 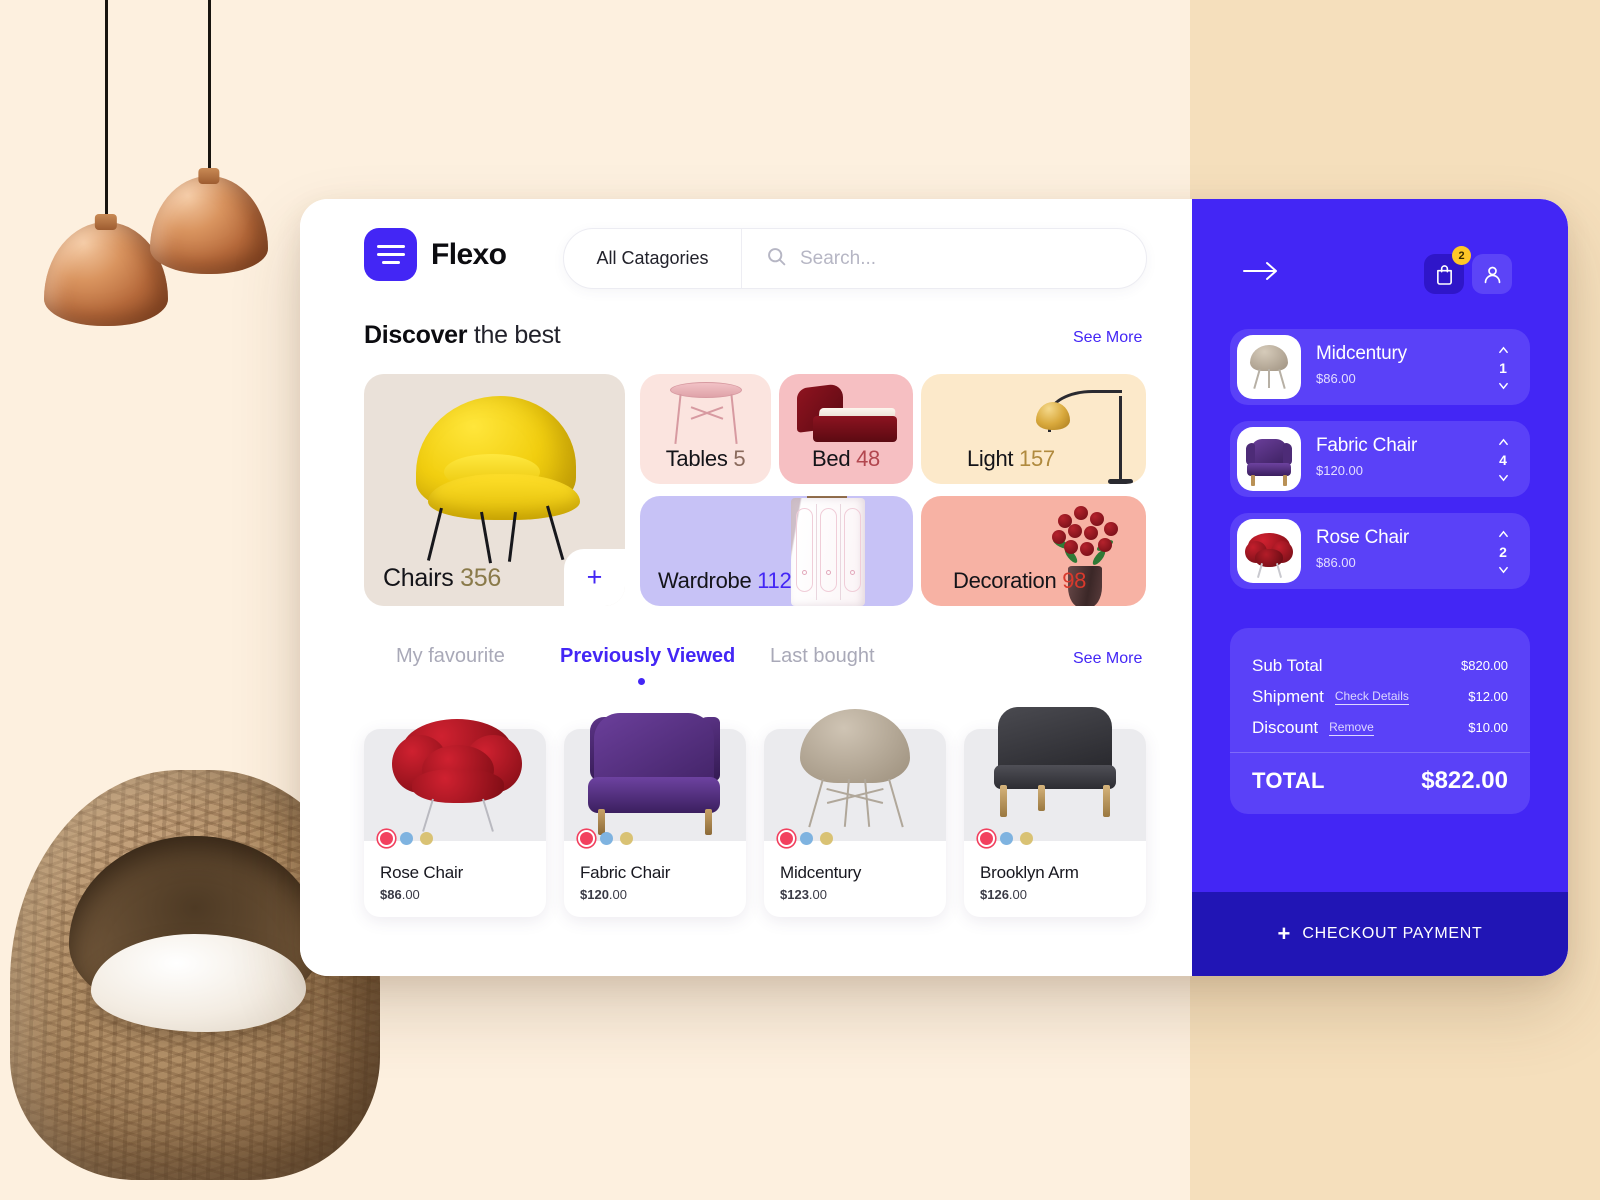 I want to click on arrow-right-icon, so click(x=1262, y=277).